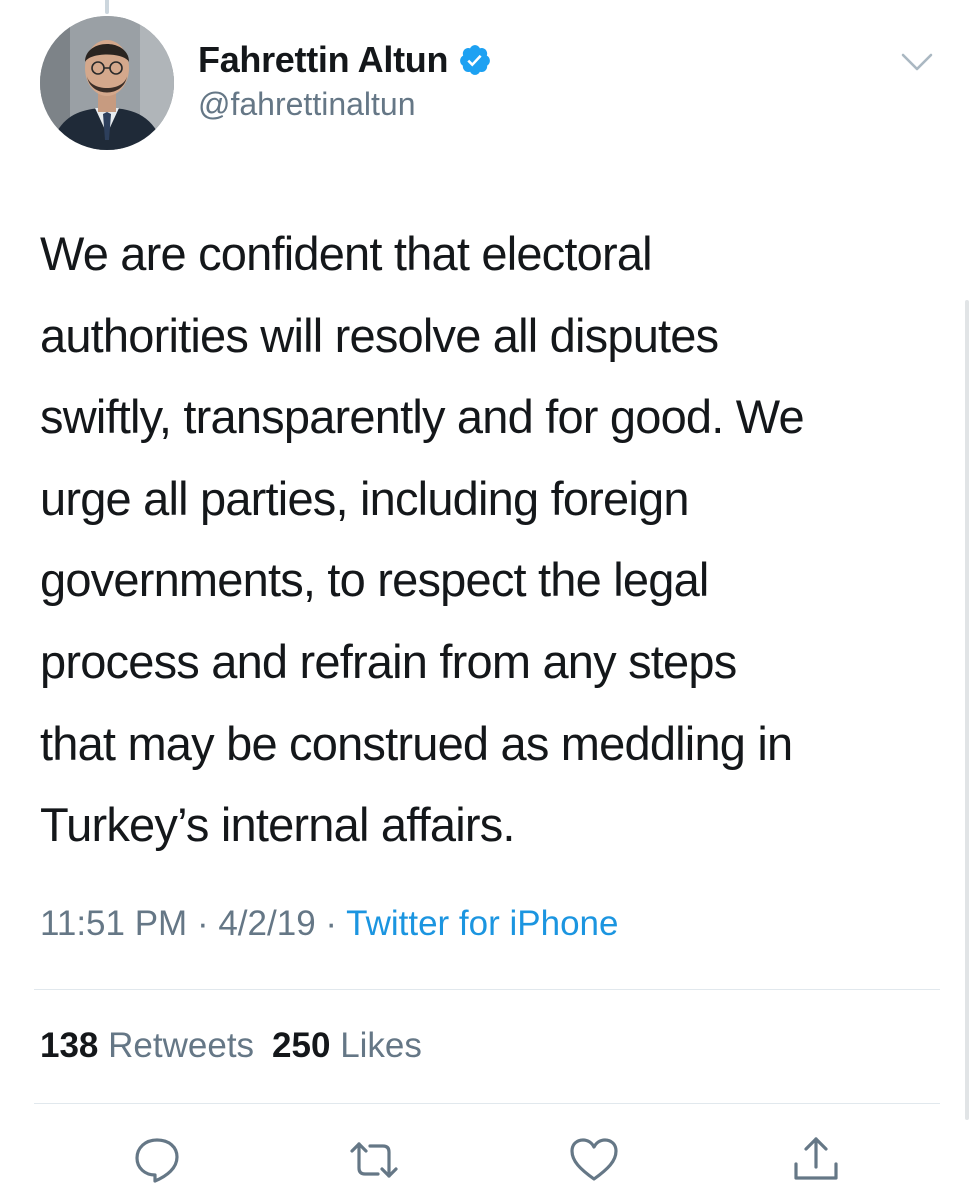 The width and height of the screenshot is (973, 1200). I want to click on retweets-count: 138, so click(69, 1045).